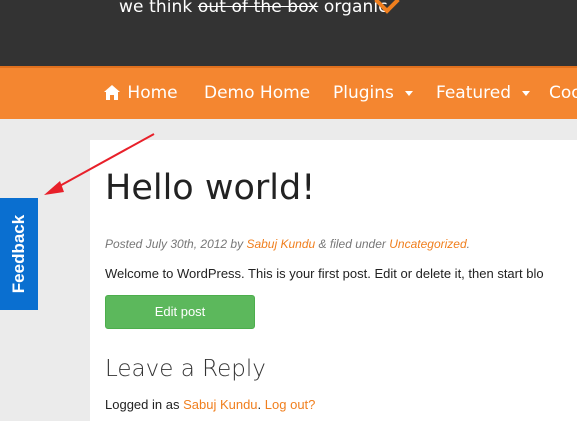 The image size is (577, 421). I want to click on post-author-link: Sabuj Kundu, so click(280, 244).